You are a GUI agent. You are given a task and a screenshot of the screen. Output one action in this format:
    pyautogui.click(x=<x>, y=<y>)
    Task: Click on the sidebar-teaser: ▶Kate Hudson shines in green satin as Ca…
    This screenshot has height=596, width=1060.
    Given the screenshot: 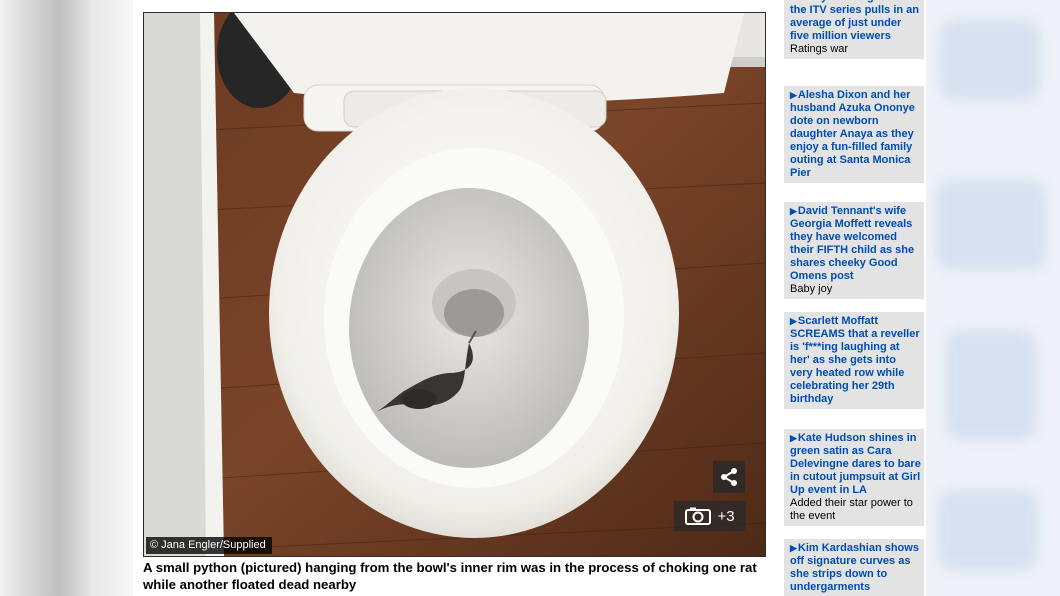 What is the action you would take?
    pyautogui.click(x=854, y=477)
    